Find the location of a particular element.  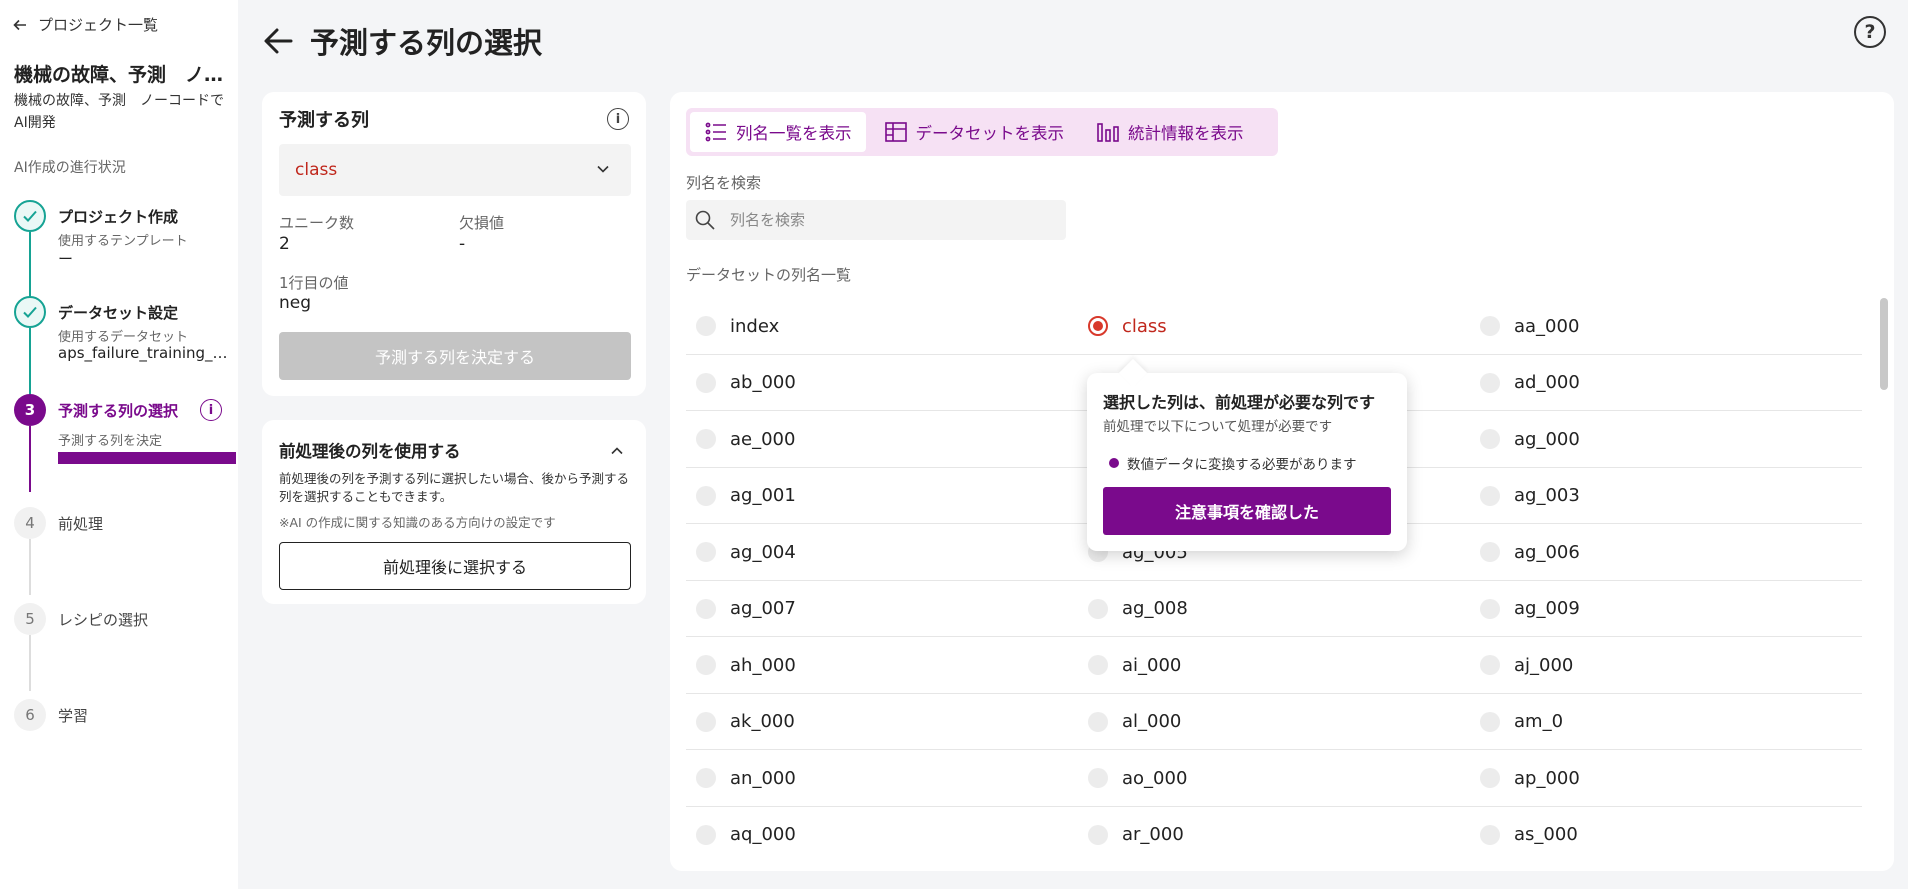

back-arrow-icon is located at coordinates (278, 41).